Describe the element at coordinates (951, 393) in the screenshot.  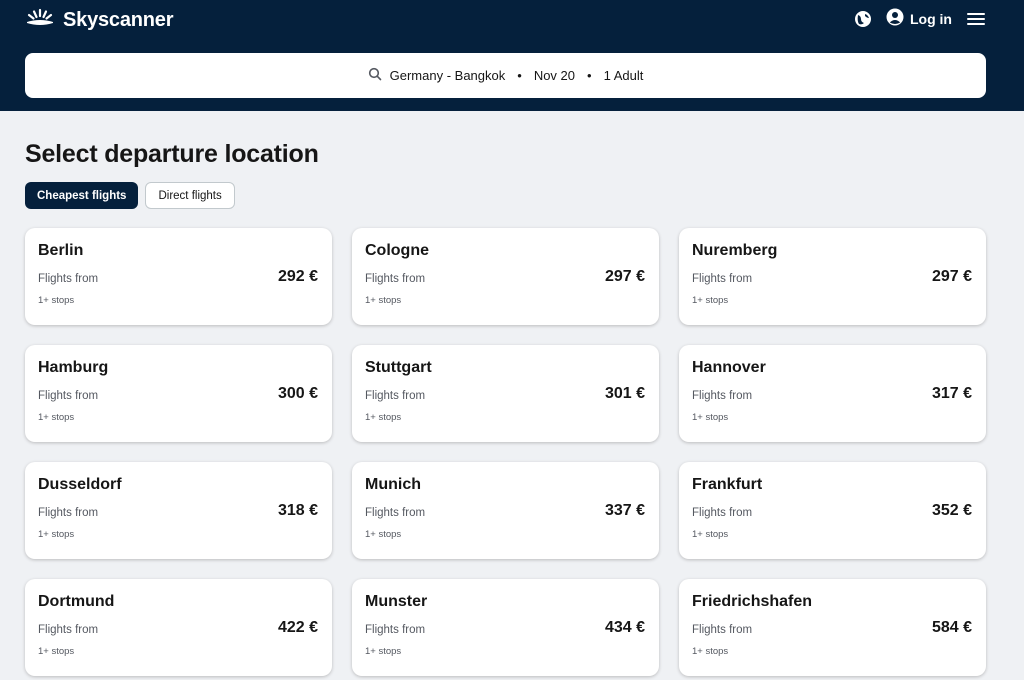
I see `price: 317 €` at that location.